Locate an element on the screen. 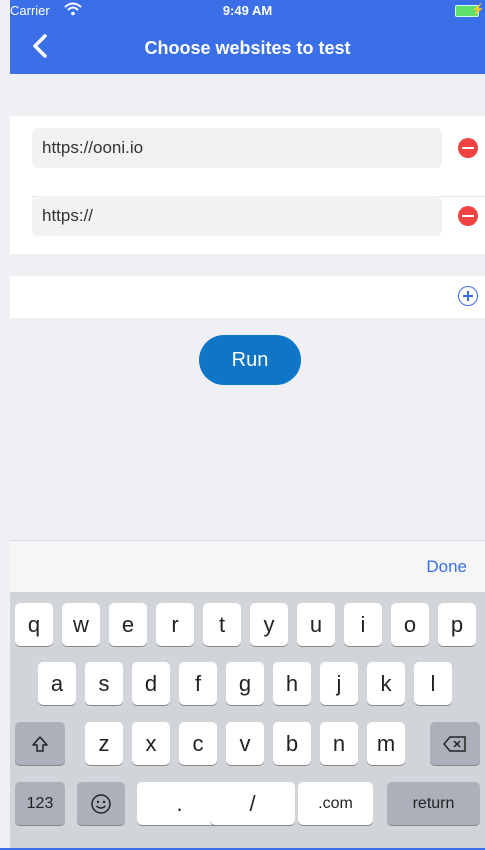 This screenshot has width=485, height=850. status-bar: Carrier 9:49 AM ⚡ is located at coordinates (247, 11).